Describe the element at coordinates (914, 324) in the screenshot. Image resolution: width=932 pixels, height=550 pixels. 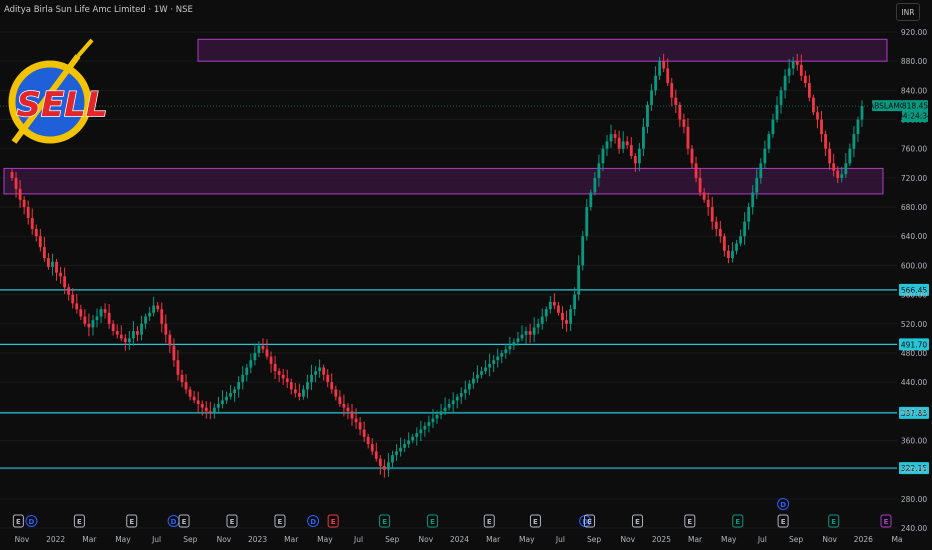
I see `price-tick: 520.00` at that location.